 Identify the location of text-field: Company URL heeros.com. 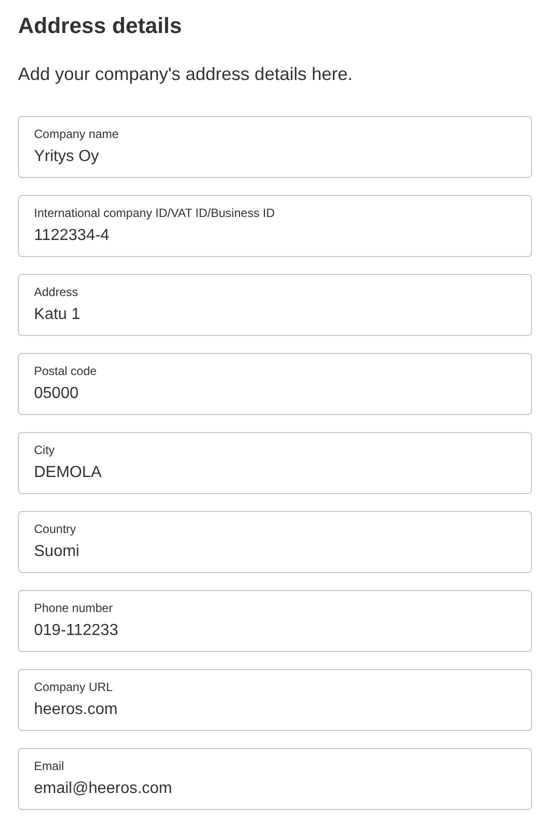
(275, 700).